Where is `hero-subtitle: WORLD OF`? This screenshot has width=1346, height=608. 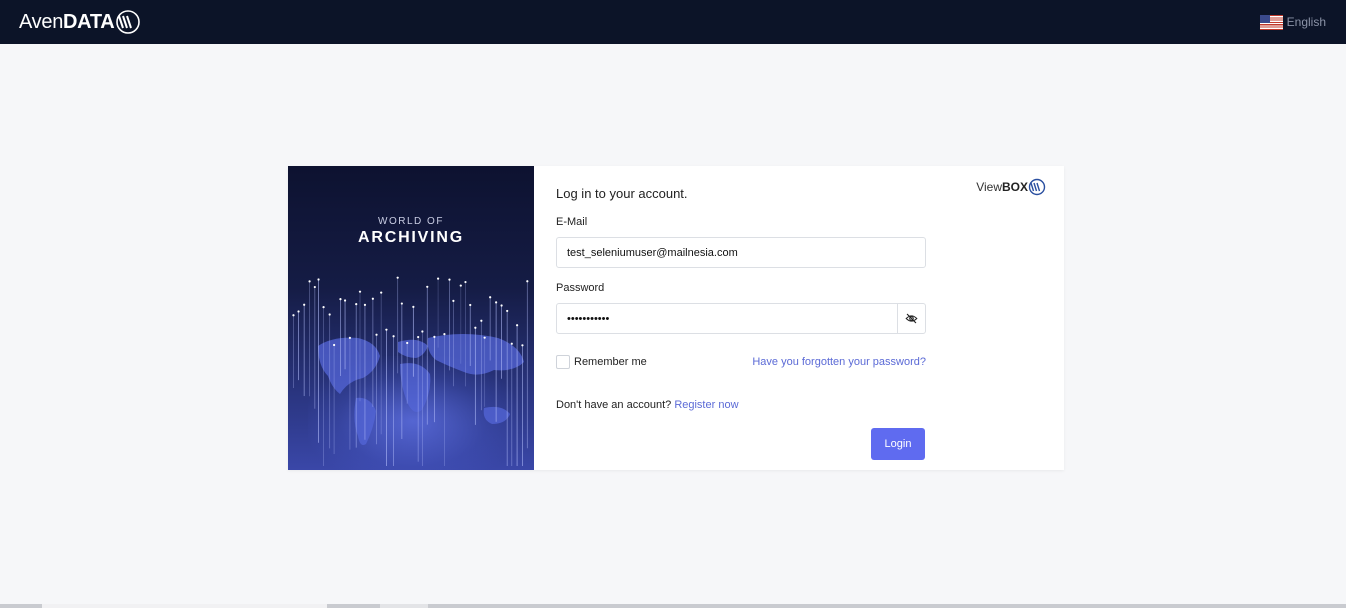
hero-subtitle: WORLD OF is located at coordinates (411, 221).